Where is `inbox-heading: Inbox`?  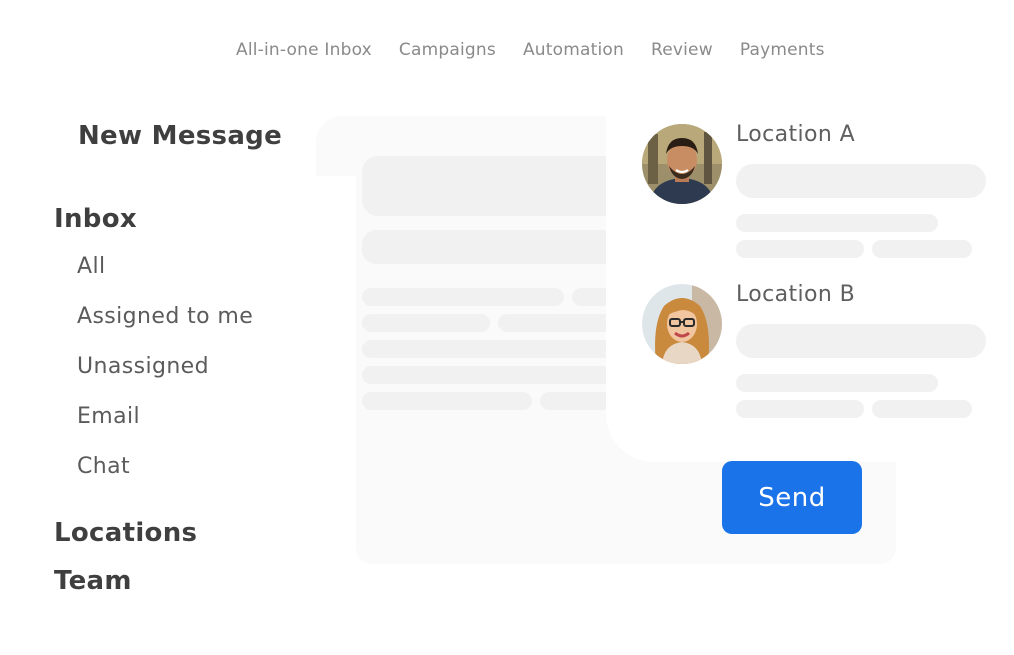 inbox-heading: Inbox is located at coordinates (95, 219).